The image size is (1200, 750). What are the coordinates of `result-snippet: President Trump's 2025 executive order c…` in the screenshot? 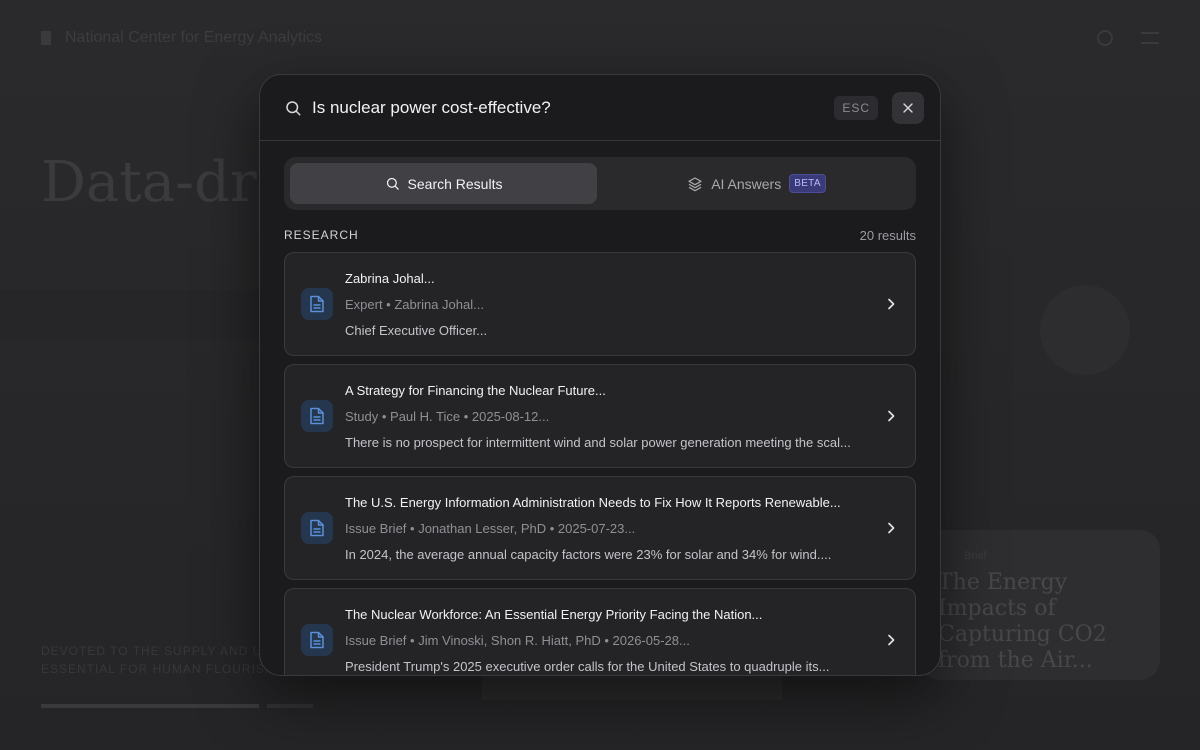 It's located at (587, 666).